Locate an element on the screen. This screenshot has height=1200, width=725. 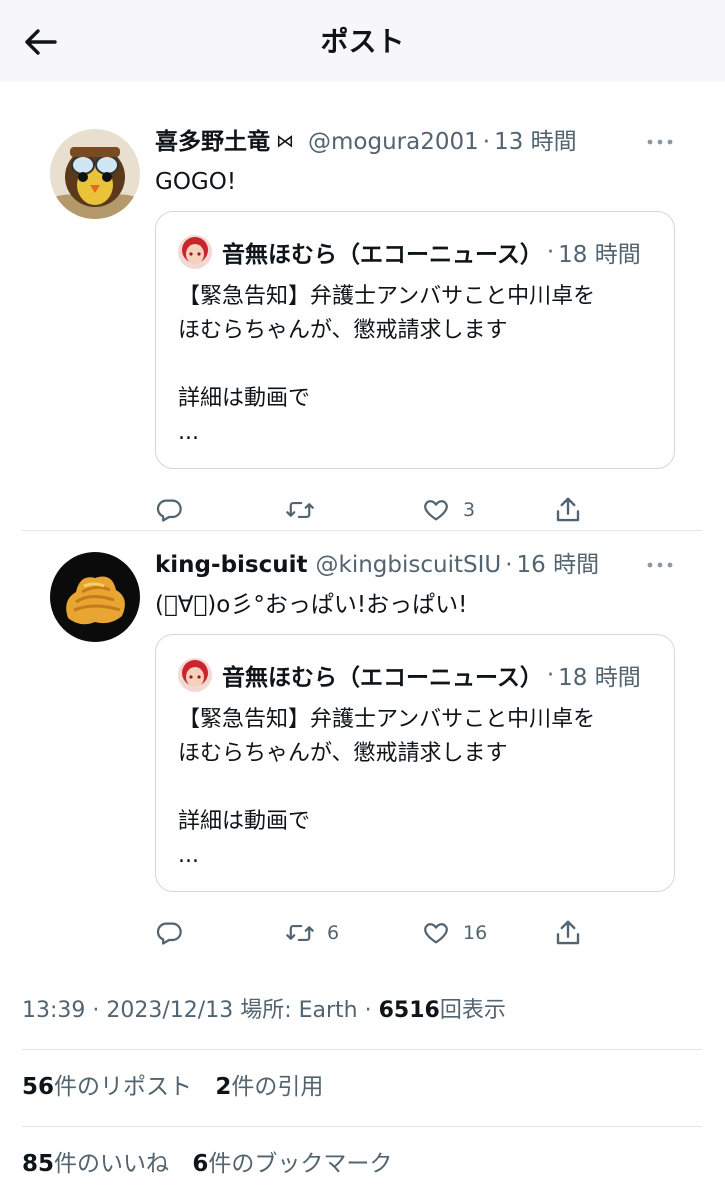
badge-icon: ⋈ is located at coordinates (285, 141).